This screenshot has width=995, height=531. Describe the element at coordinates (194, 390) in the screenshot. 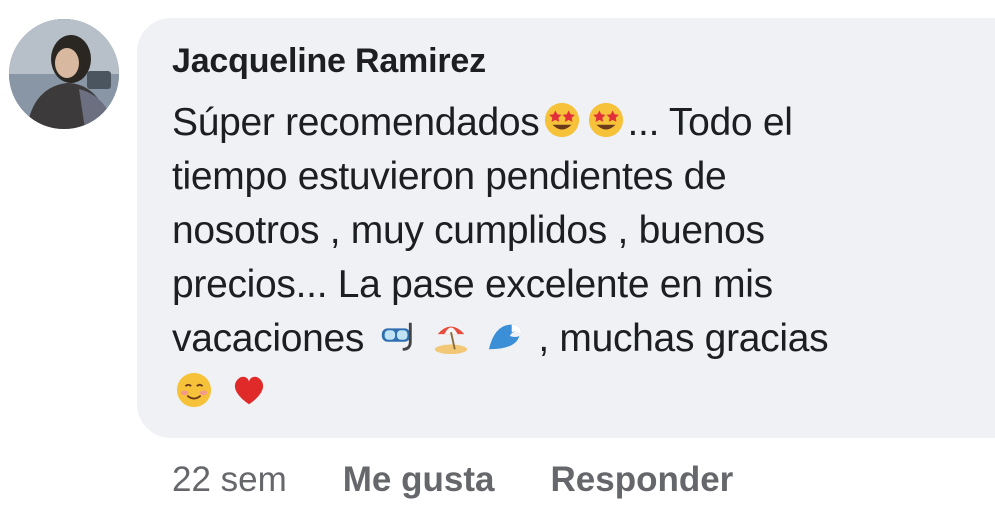

I see `smiling-face-icon` at that location.